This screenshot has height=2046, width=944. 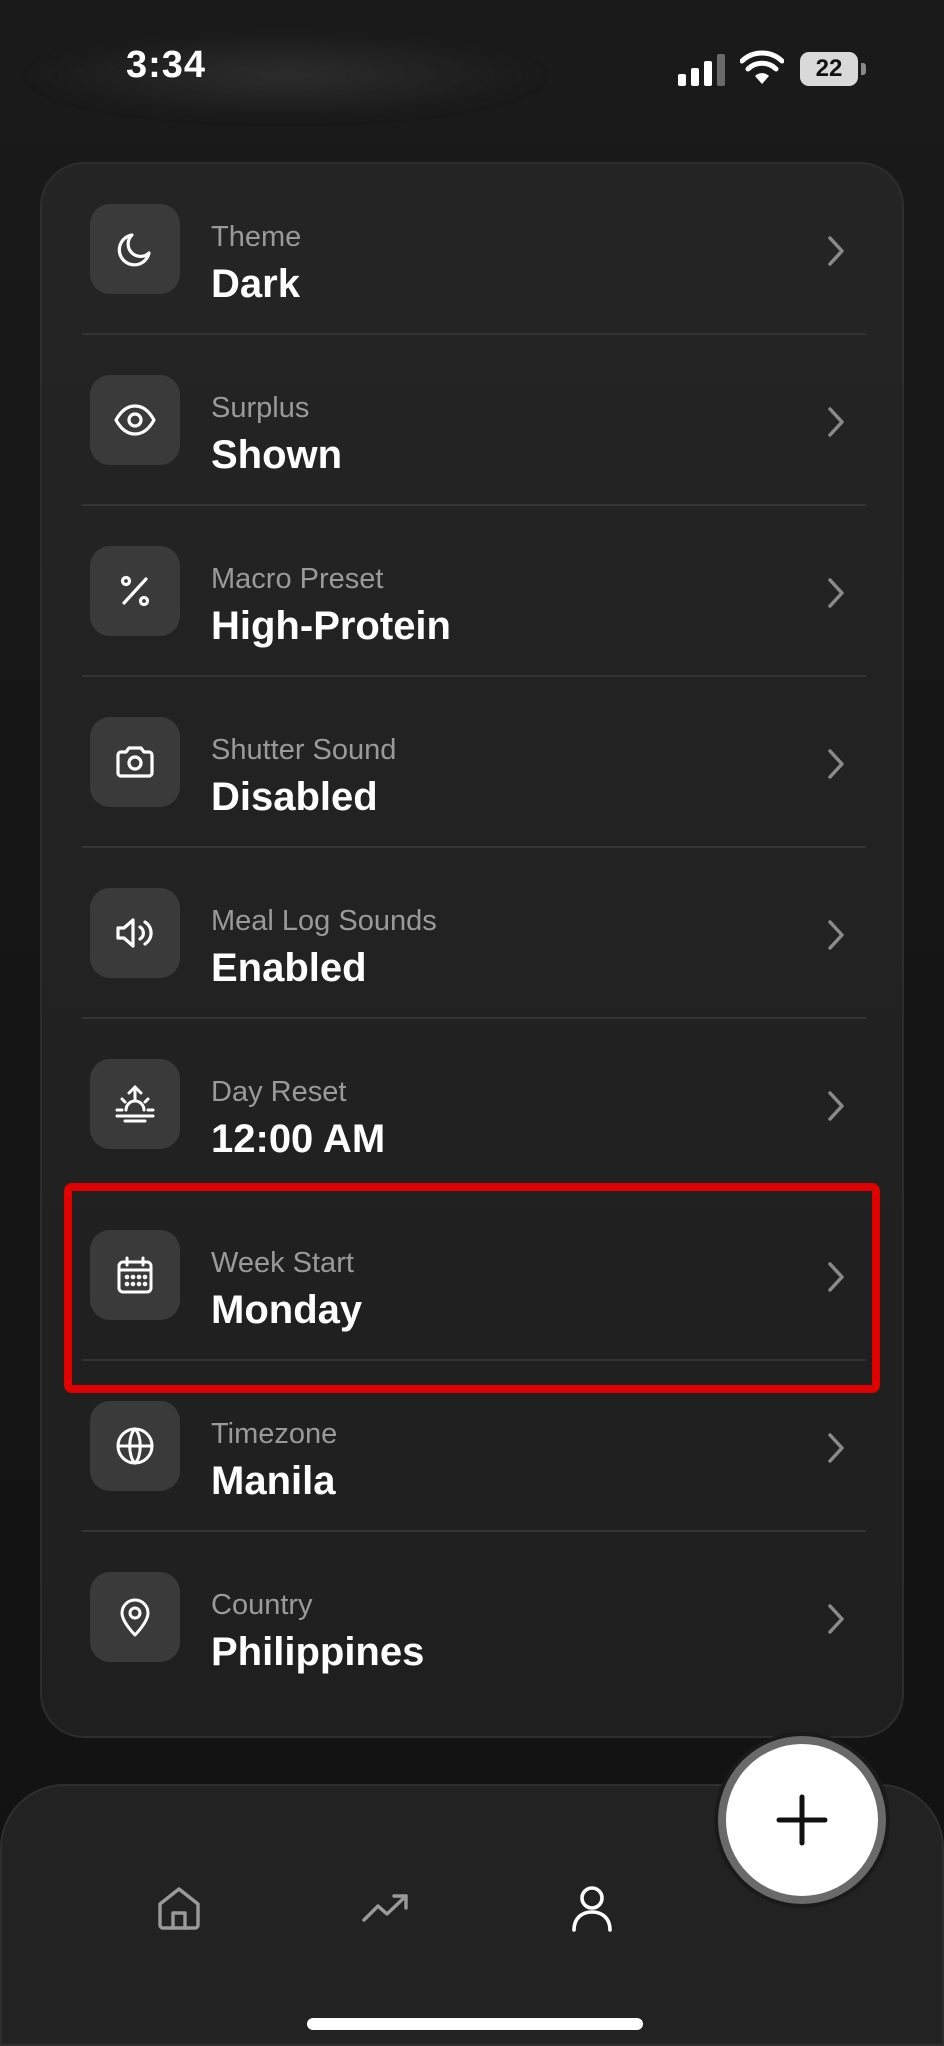 What do you see at coordinates (287, 1310) in the screenshot?
I see `setting-value: Monday` at bounding box center [287, 1310].